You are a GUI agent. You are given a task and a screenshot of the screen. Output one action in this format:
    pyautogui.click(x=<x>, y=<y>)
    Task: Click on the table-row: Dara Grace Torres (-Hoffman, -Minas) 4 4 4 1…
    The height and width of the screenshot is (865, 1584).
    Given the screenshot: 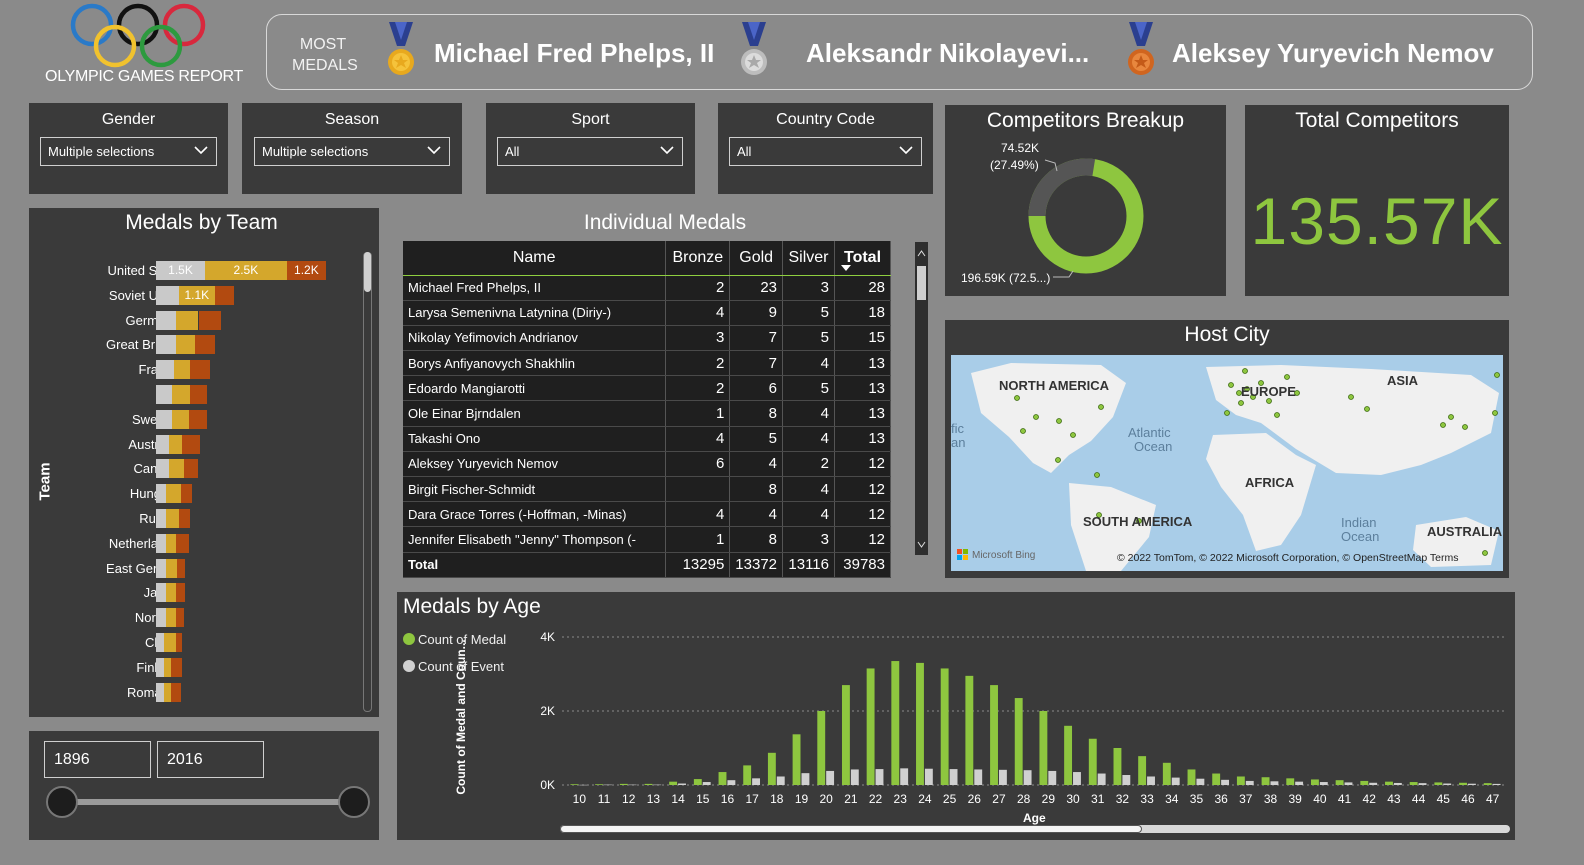 What is the action you would take?
    pyautogui.click(x=647, y=514)
    